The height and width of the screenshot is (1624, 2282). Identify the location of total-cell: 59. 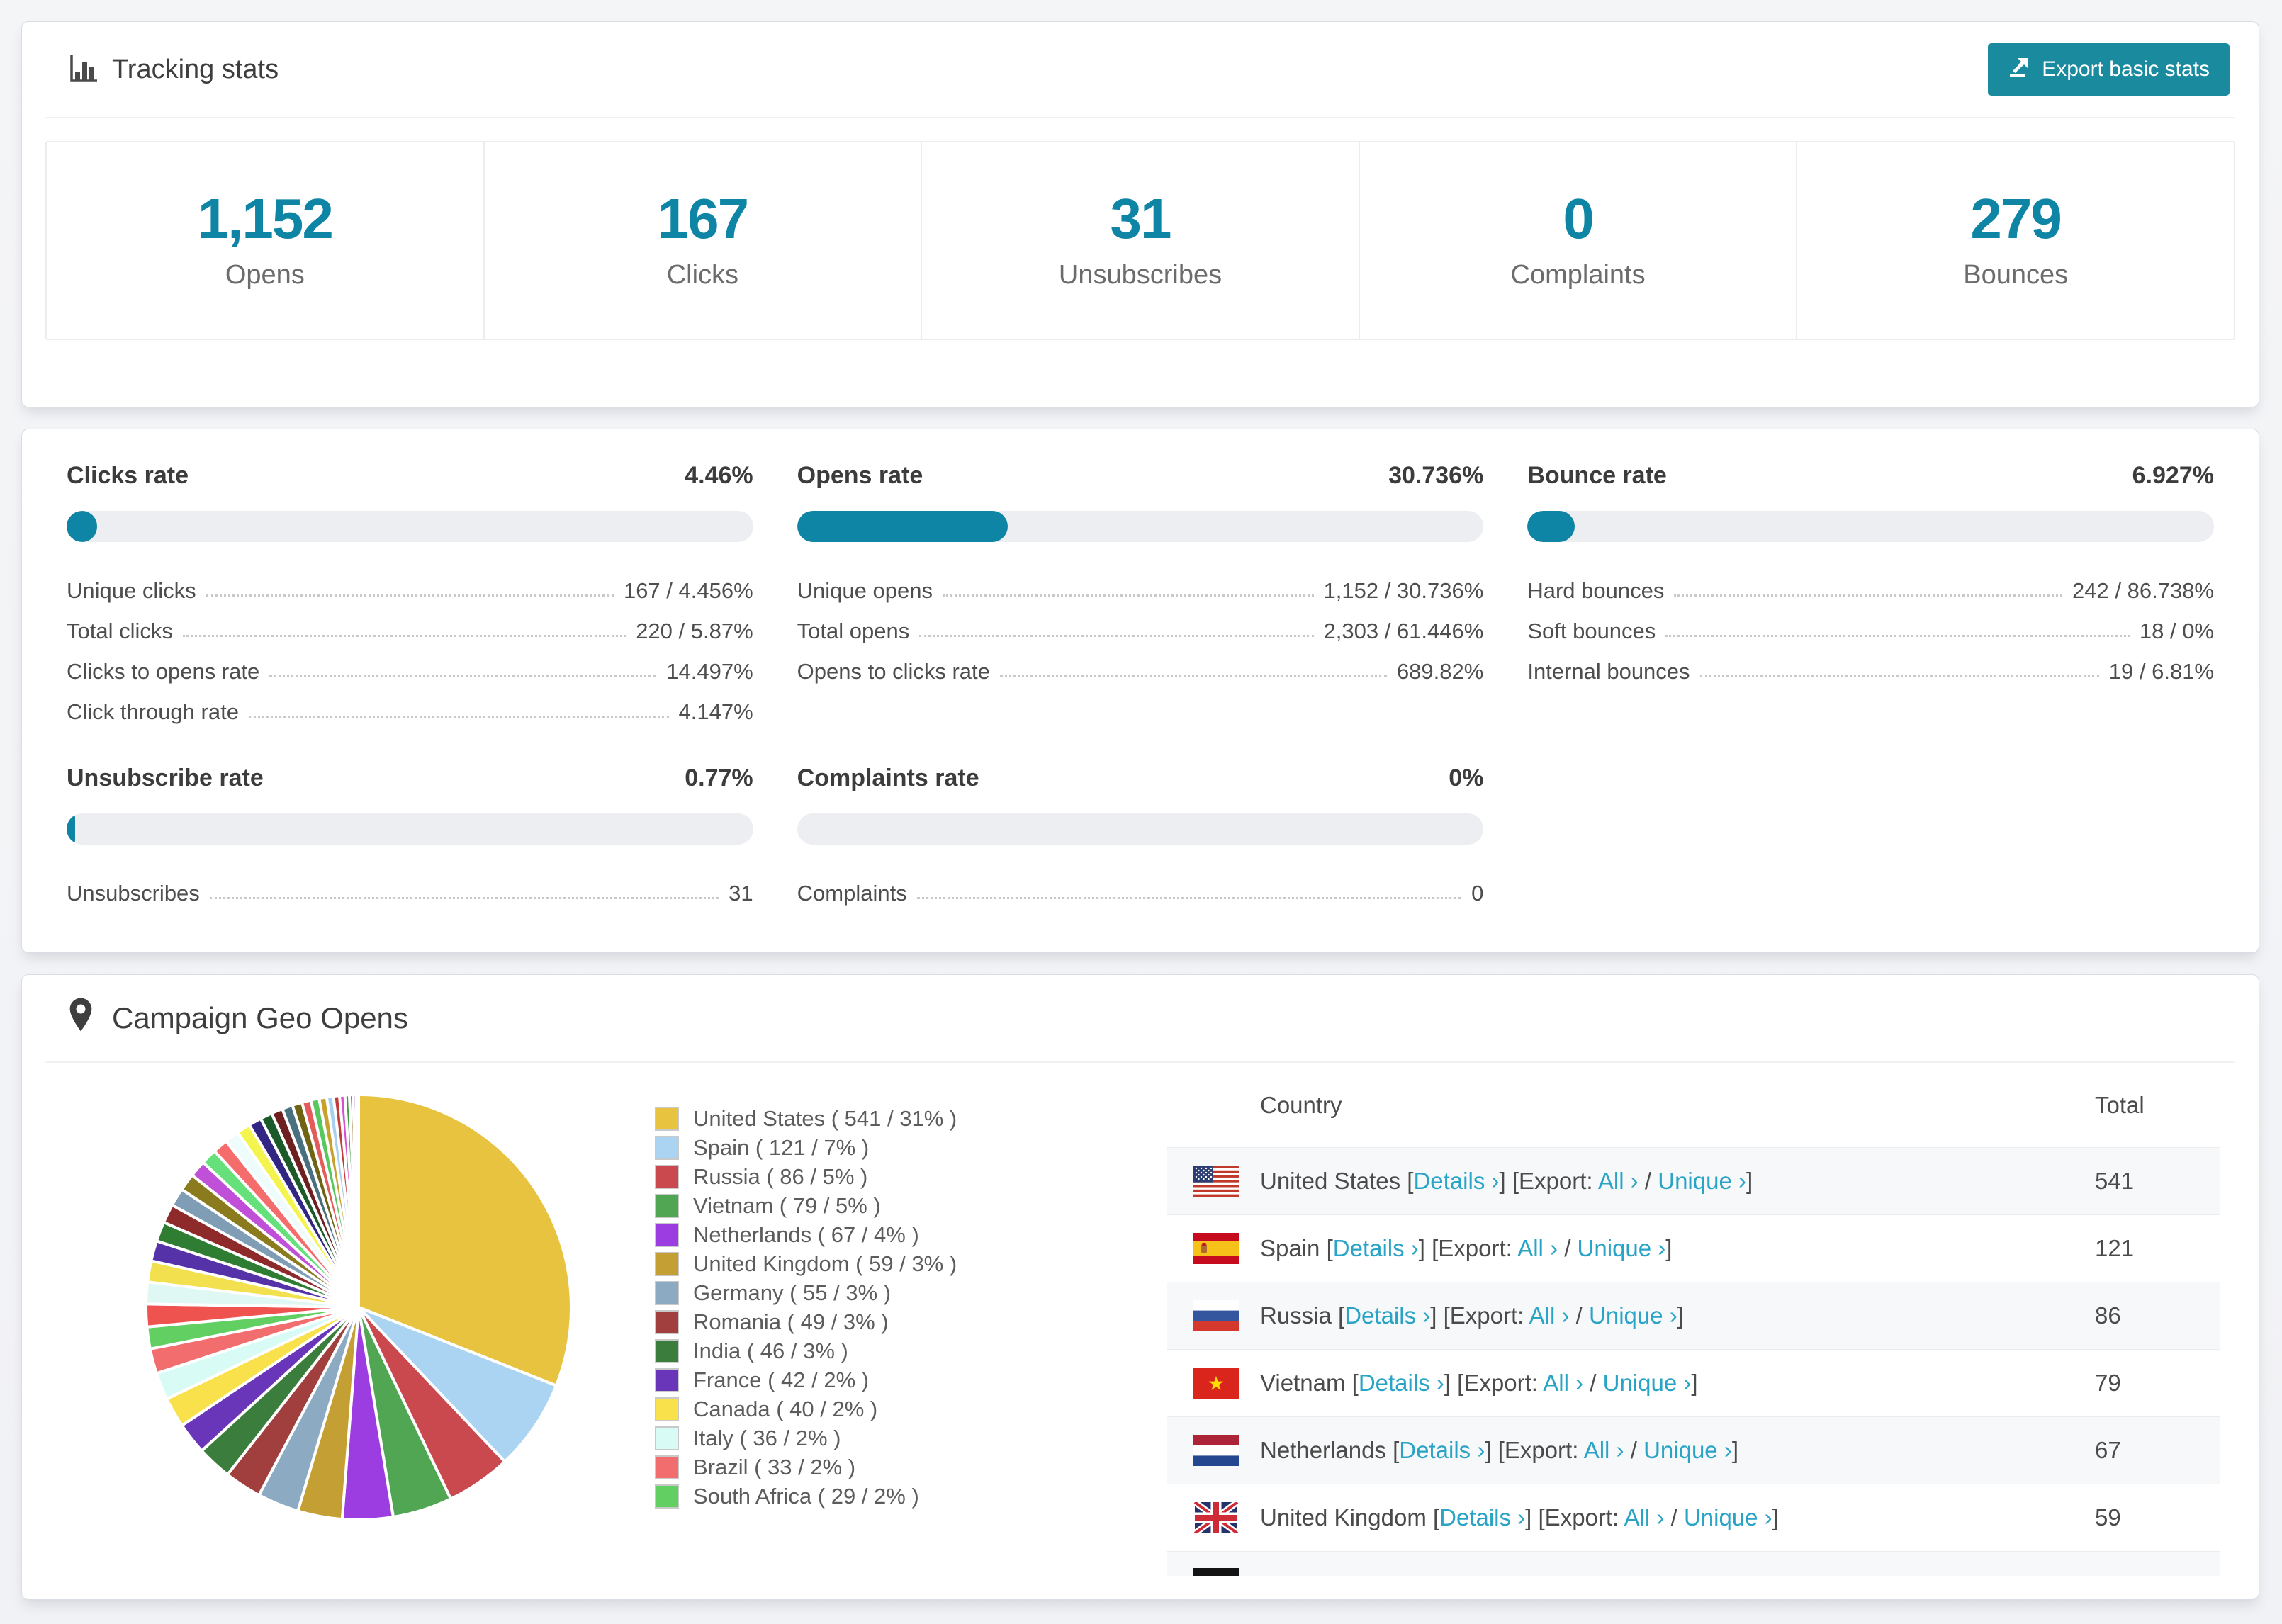
(2108, 1517).